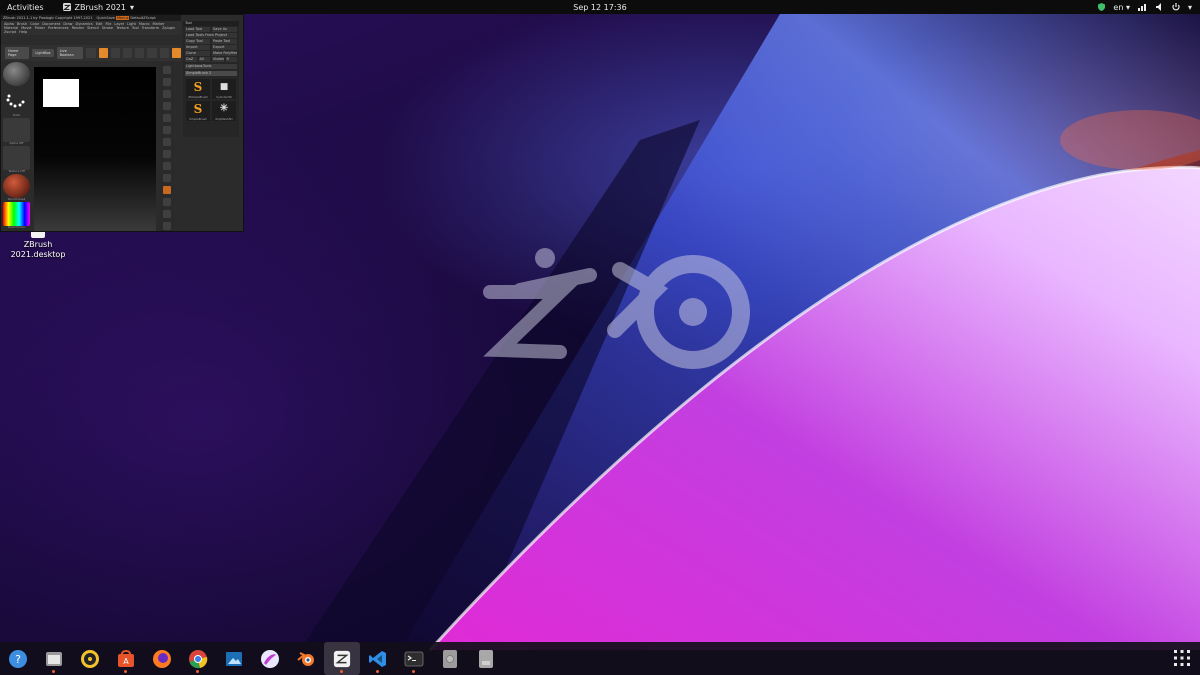  Describe the element at coordinates (91, 53) in the screenshot. I see `edit-button` at that location.